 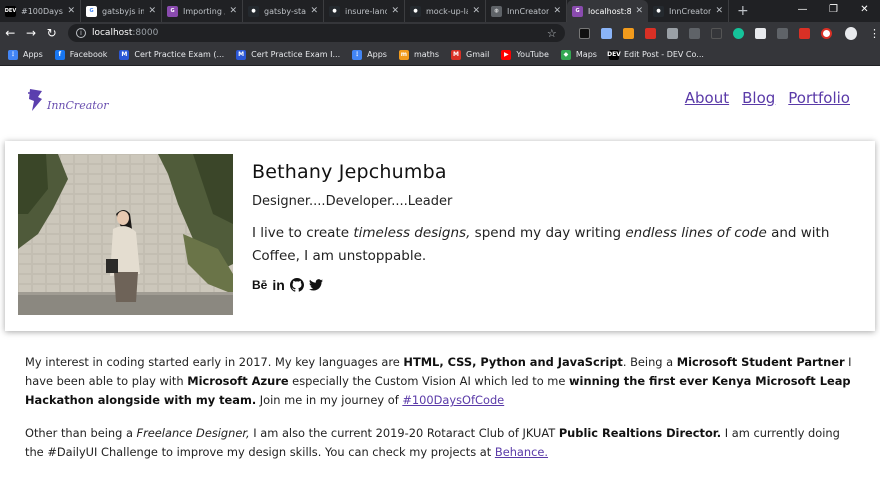 I want to click on bookmark-item: ▶ YouTube, so click(x=525, y=54).